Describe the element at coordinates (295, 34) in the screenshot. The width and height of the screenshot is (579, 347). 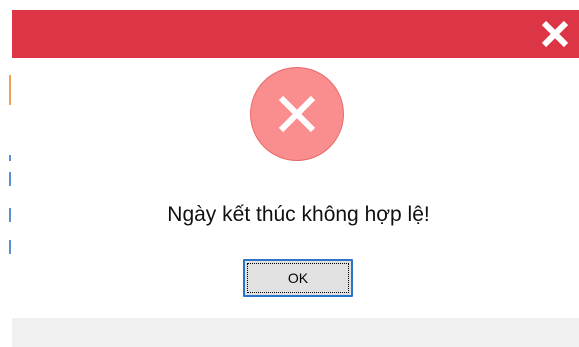
I see `dialog-titlebar` at that location.